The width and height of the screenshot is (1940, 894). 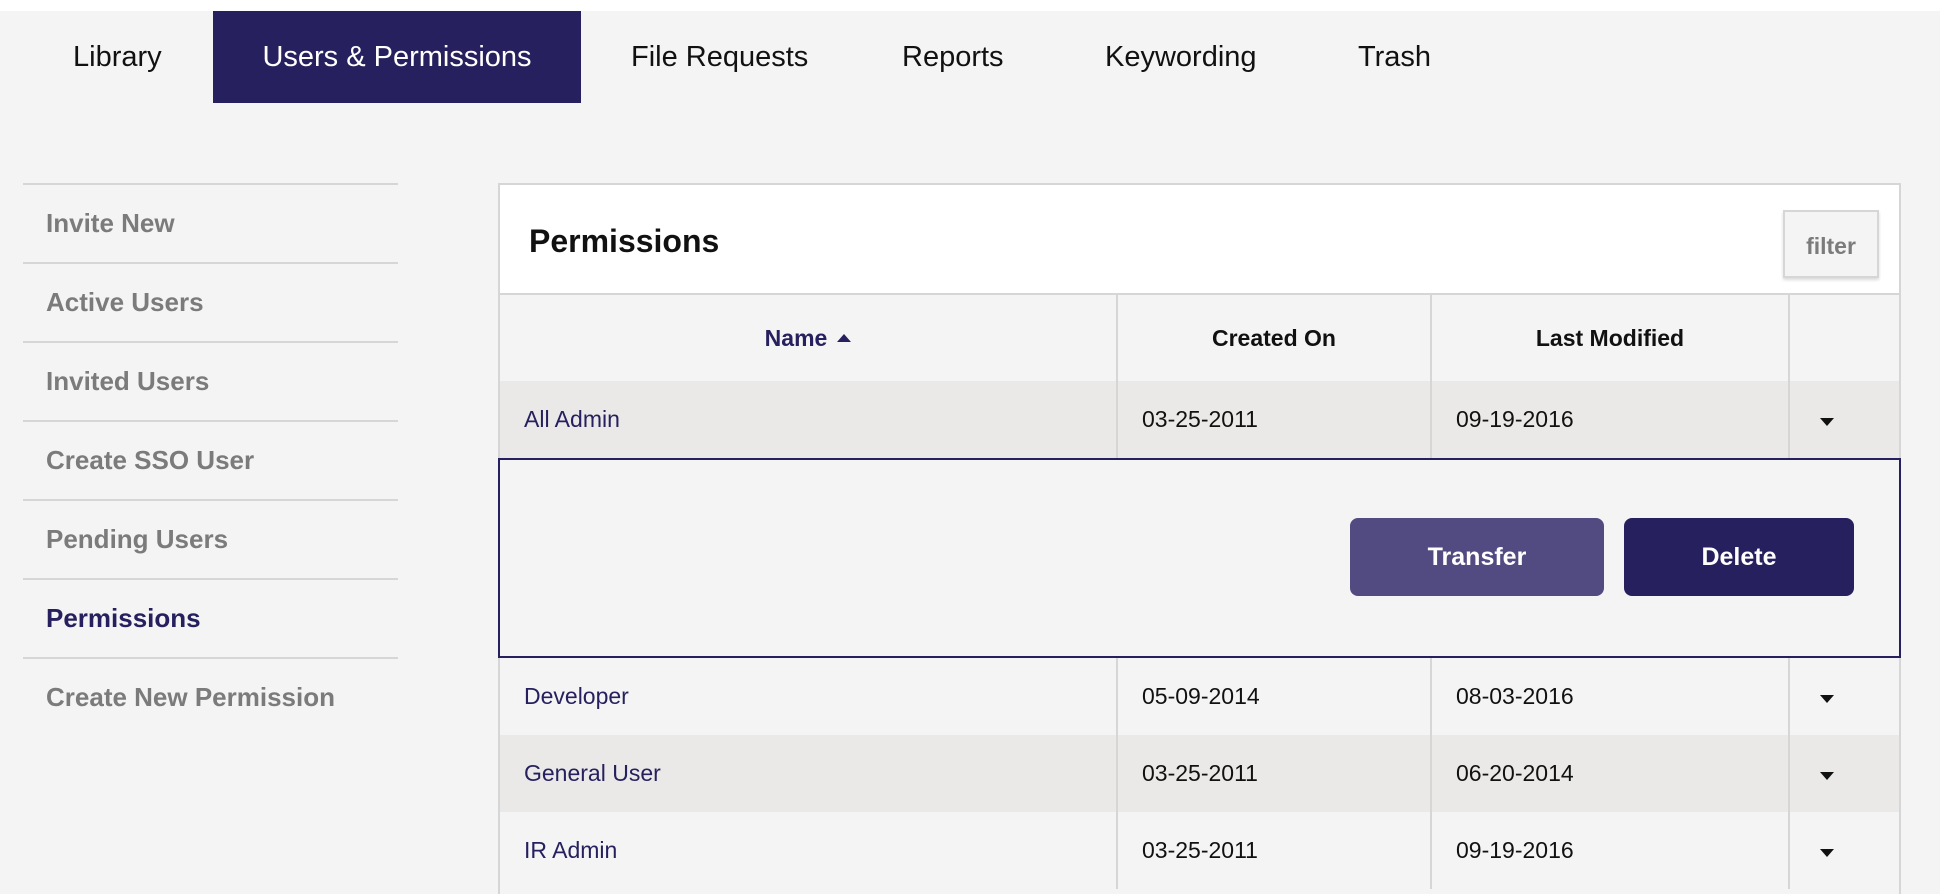 What do you see at coordinates (1275, 338) in the screenshot?
I see `column-header-created-on: Created On` at bounding box center [1275, 338].